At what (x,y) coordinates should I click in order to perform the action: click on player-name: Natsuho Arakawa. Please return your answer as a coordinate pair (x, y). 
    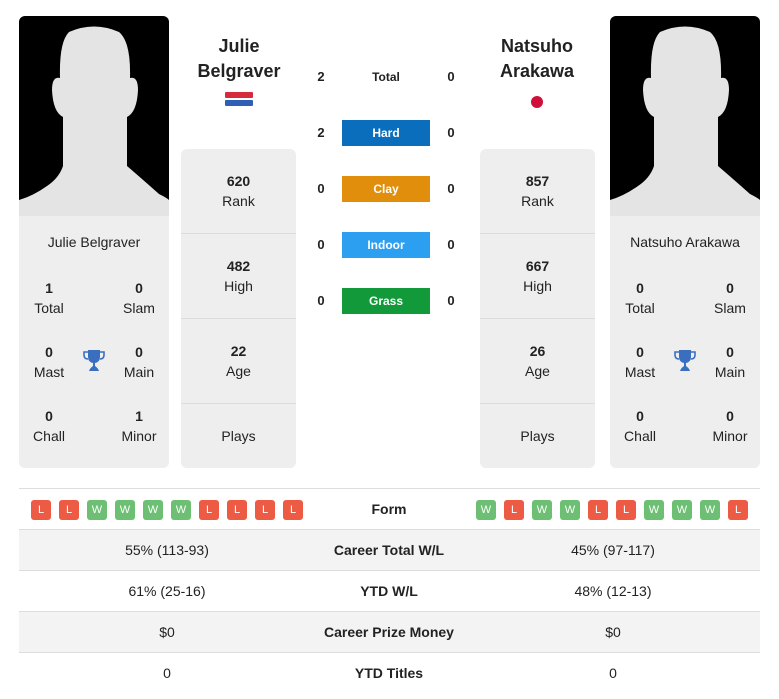
    Looking at the image, I should click on (685, 242).